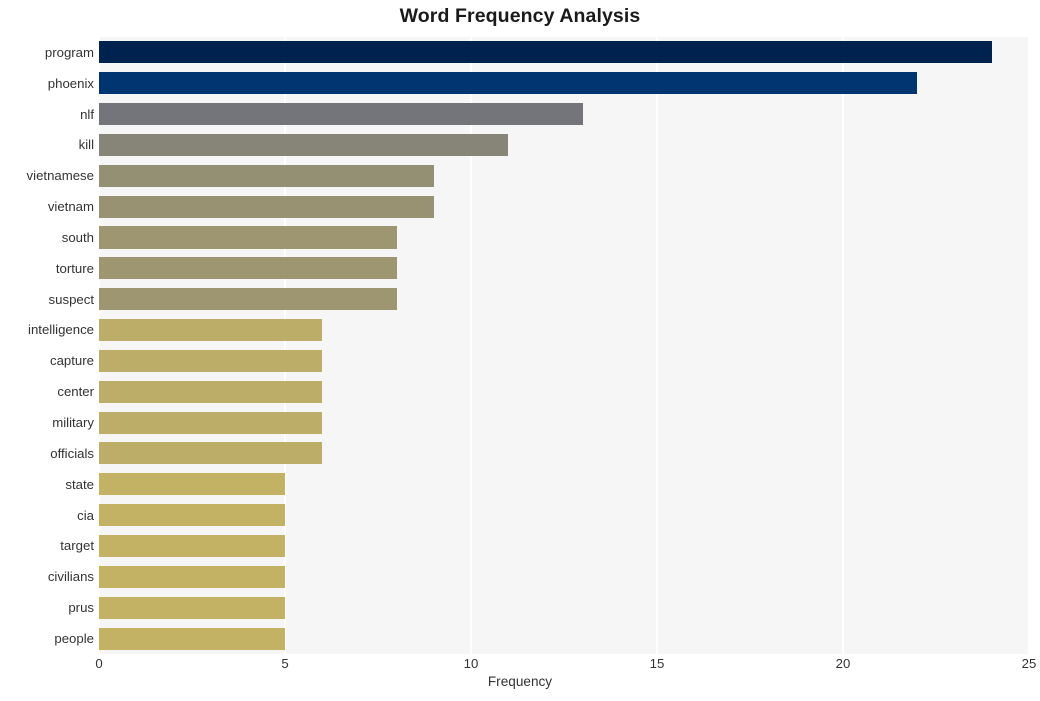 The height and width of the screenshot is (701, 1040). Describe the element at coordinates (341, 114) in the screenshot. I see `bar-nlf` at that location.